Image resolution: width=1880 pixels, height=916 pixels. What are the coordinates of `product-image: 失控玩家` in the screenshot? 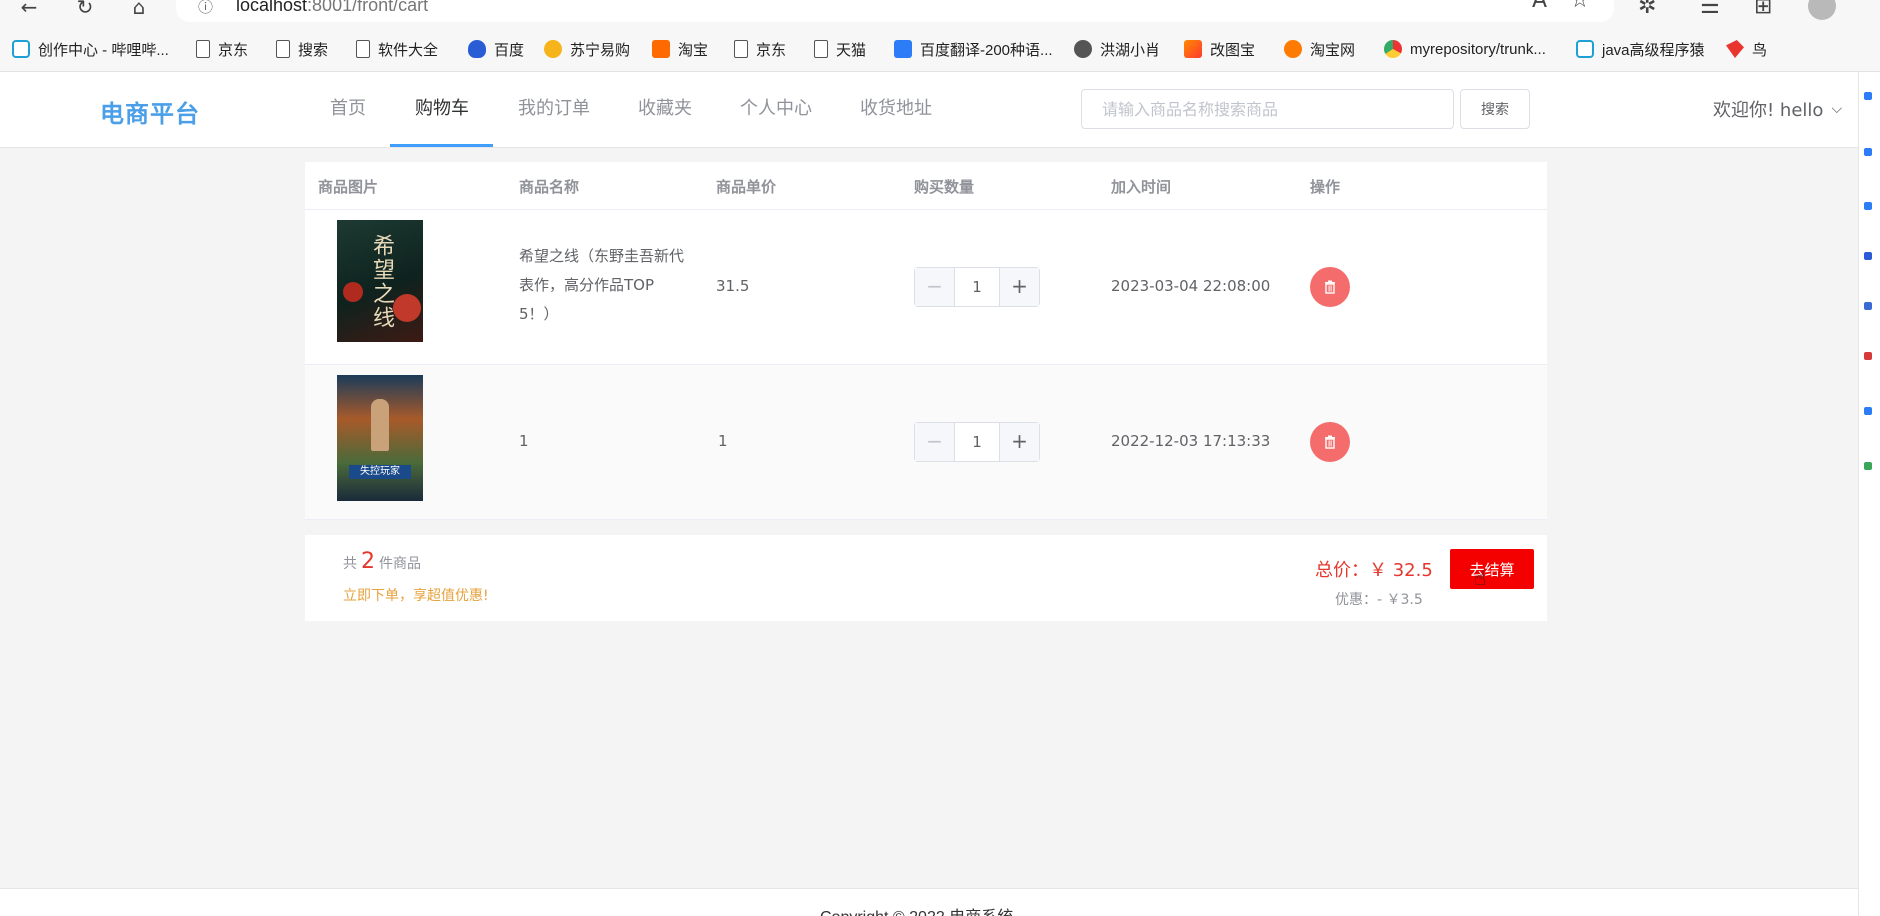 It's located at (380, 438).